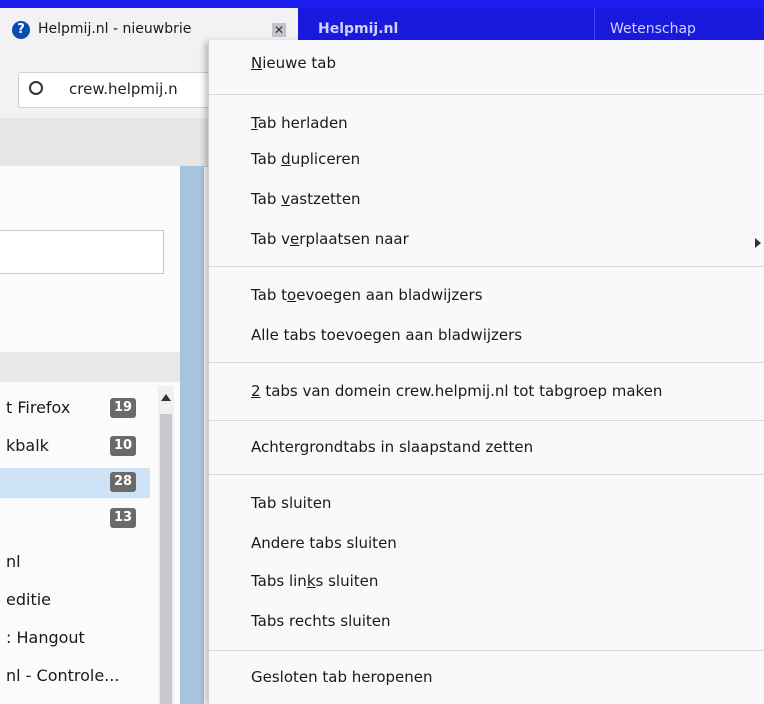 The image size is (764, 704). What do you see at coordinates (293, 63) in the screenshot?
I see `menu-item-new-tab: Nieuwe tab` at bounding box center [293, 63].